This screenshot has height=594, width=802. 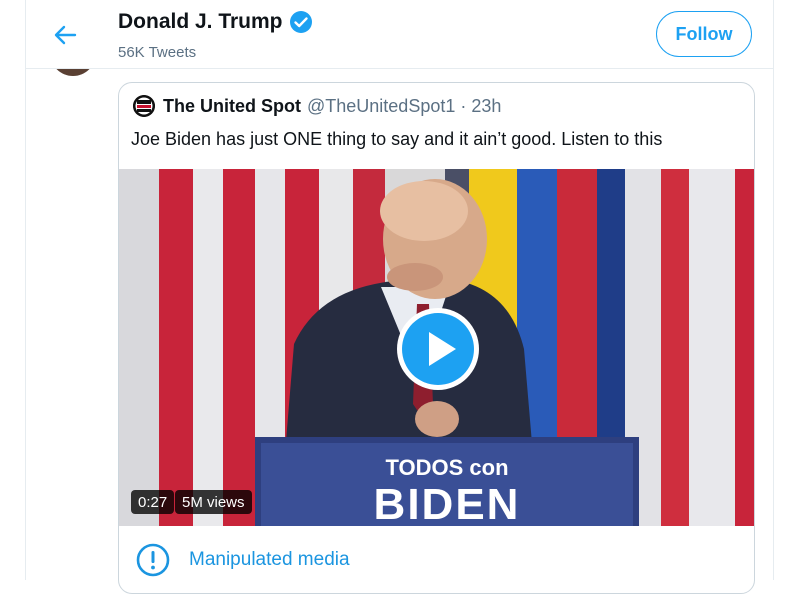 I want to click on play-icon, so click(x=438, y=349).